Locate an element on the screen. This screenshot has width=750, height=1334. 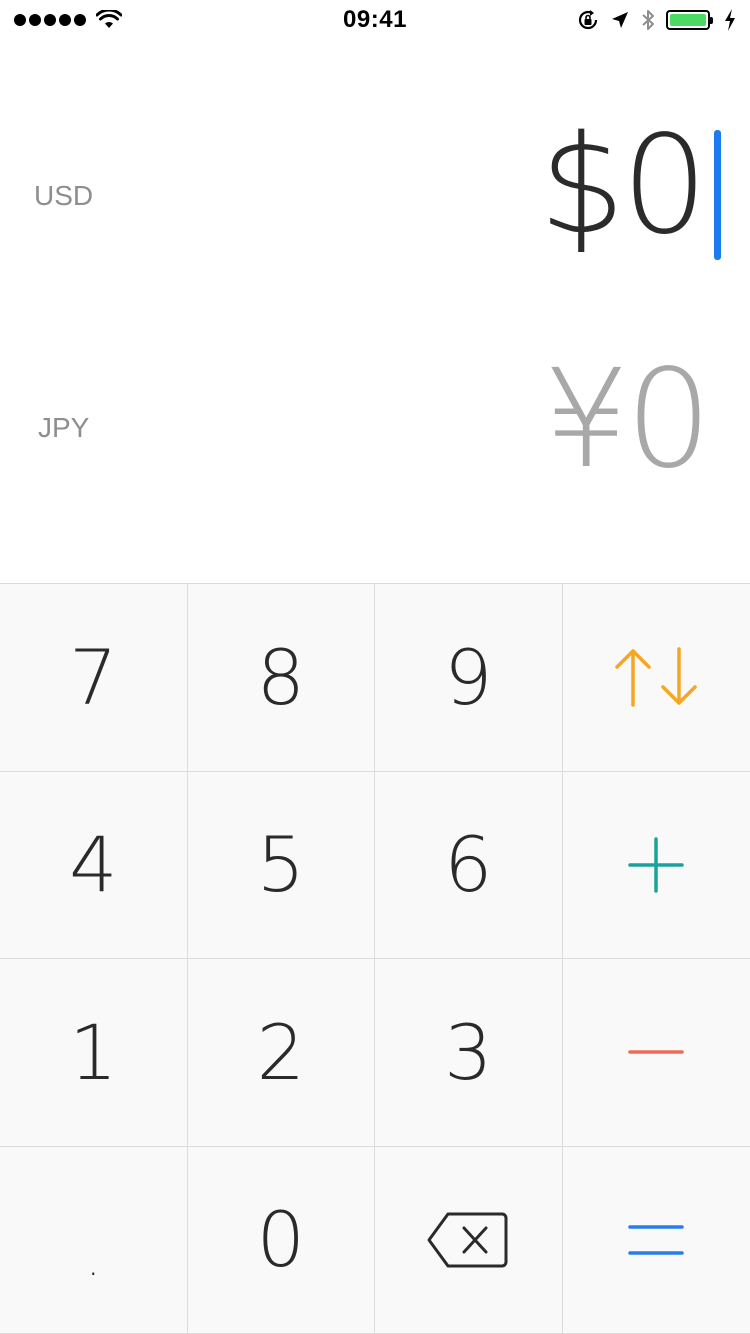
rotation-lock-icon is located at coordinates (588, 20).